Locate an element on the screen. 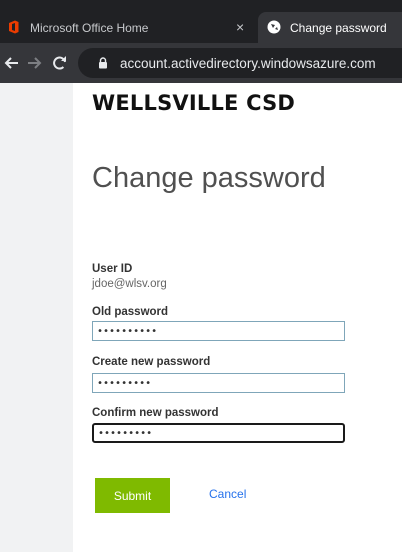 The height and width of the screenshot is (552, 402). cancel-link: Cancel is located at coordinates (227, 494).